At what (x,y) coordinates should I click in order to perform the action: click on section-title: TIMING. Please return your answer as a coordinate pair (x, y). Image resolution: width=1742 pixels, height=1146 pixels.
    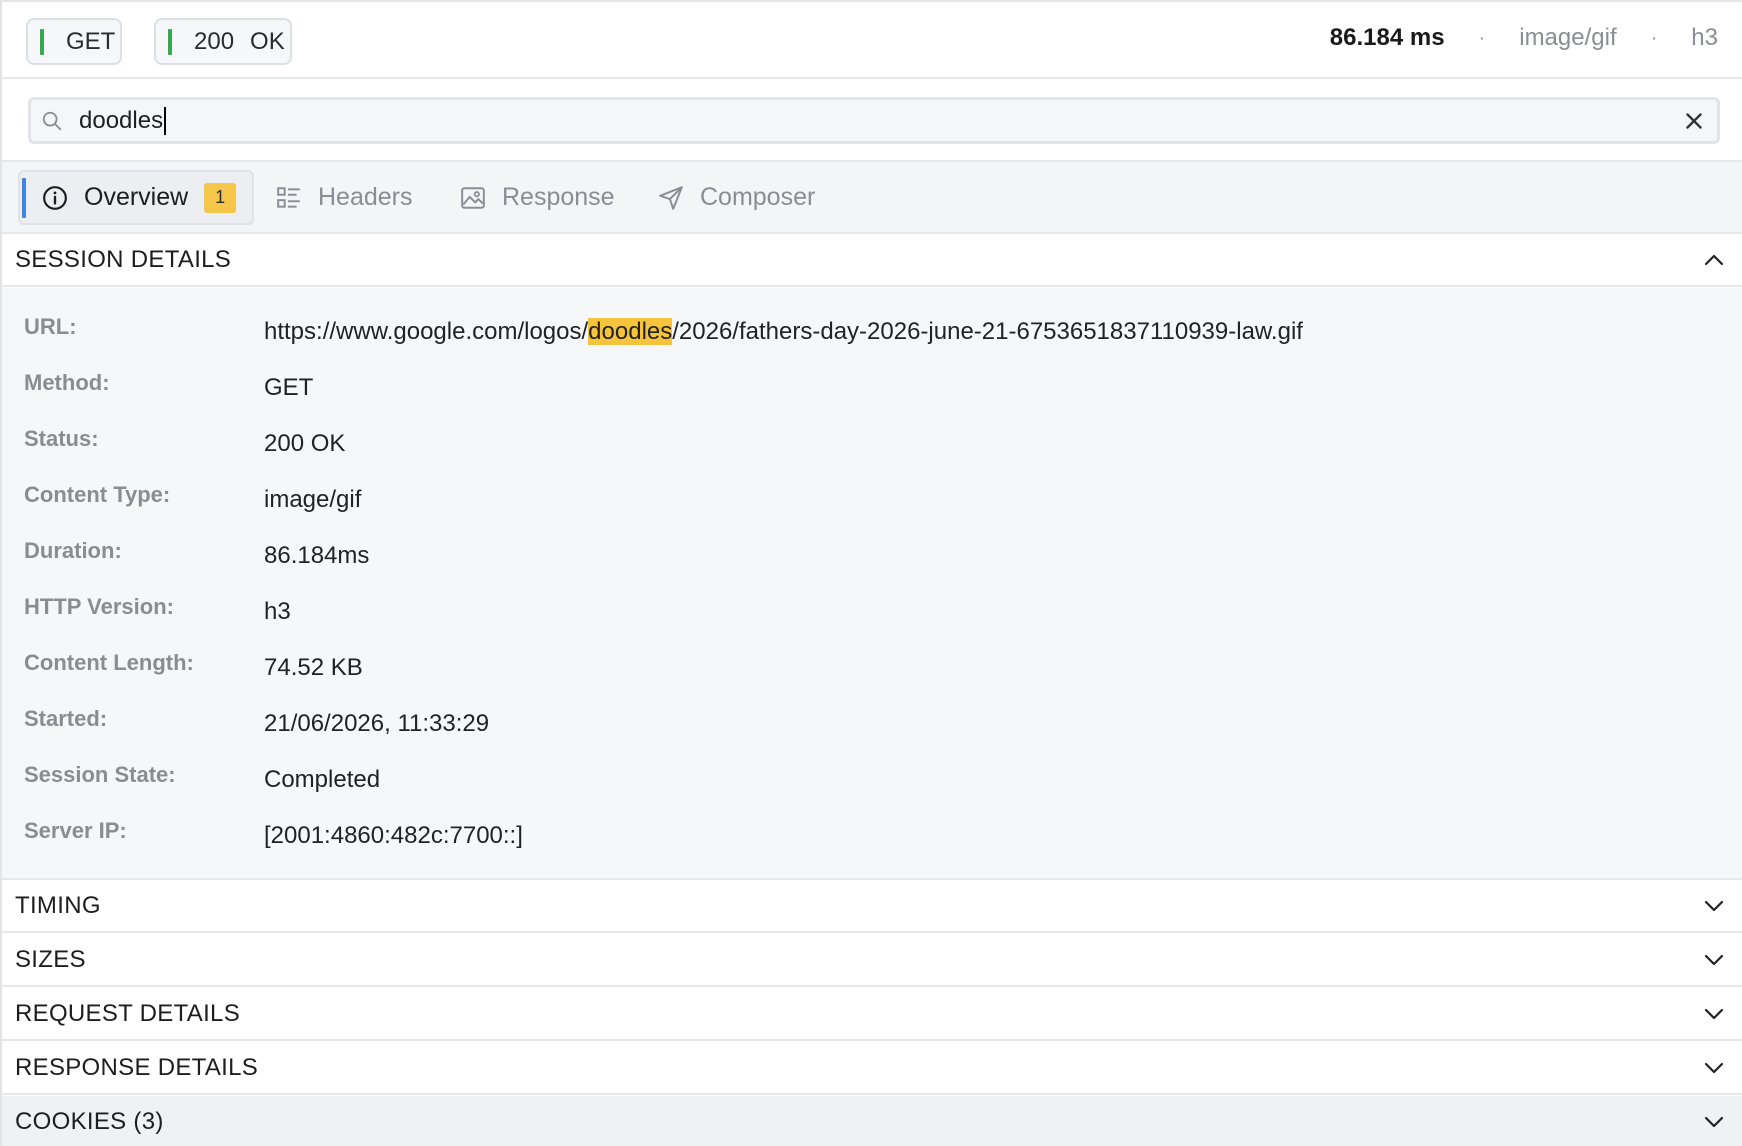
    Looking at the image, I should click on (58, 905).